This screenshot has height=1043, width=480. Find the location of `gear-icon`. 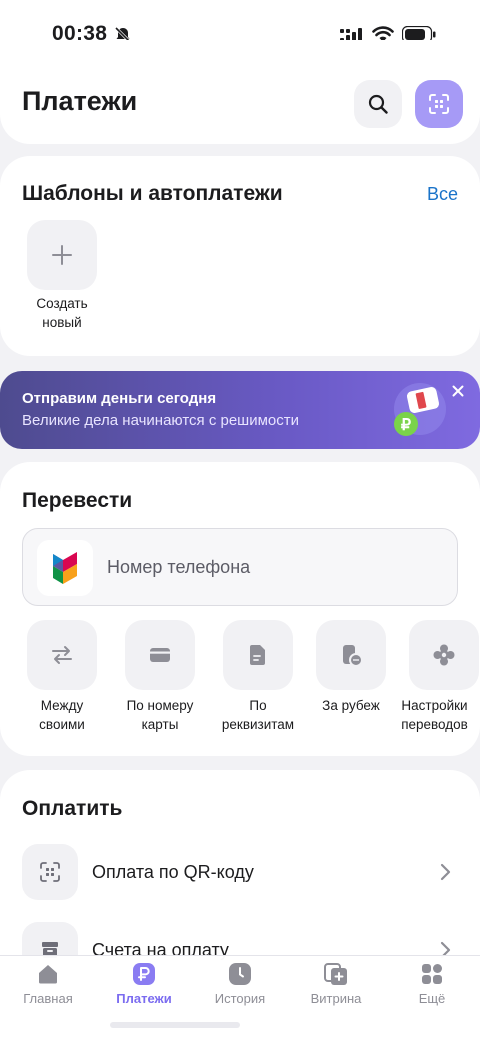

gear-icon is located at coordinates (444, 655).